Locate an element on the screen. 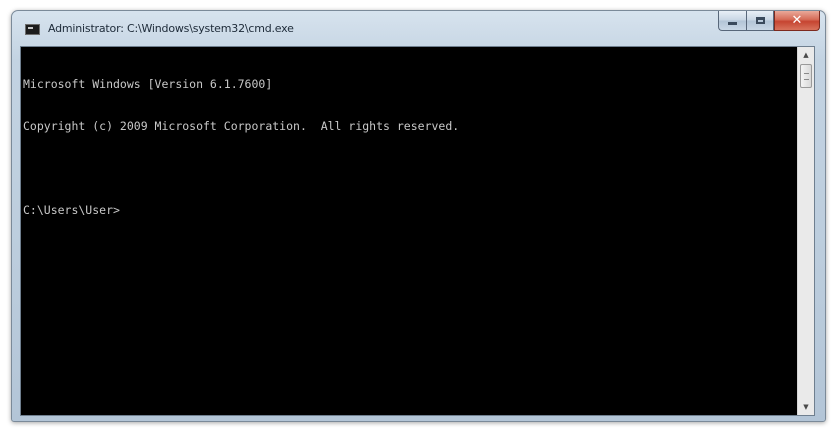  maximize-icon is located at coordinates (760, 20).